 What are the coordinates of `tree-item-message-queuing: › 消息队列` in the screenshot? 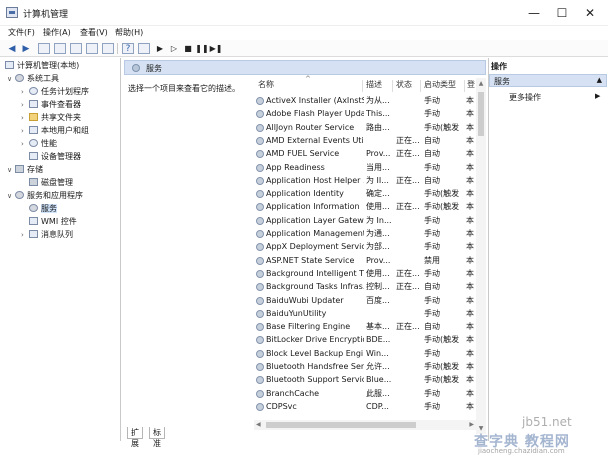 It's located at (47, 235).